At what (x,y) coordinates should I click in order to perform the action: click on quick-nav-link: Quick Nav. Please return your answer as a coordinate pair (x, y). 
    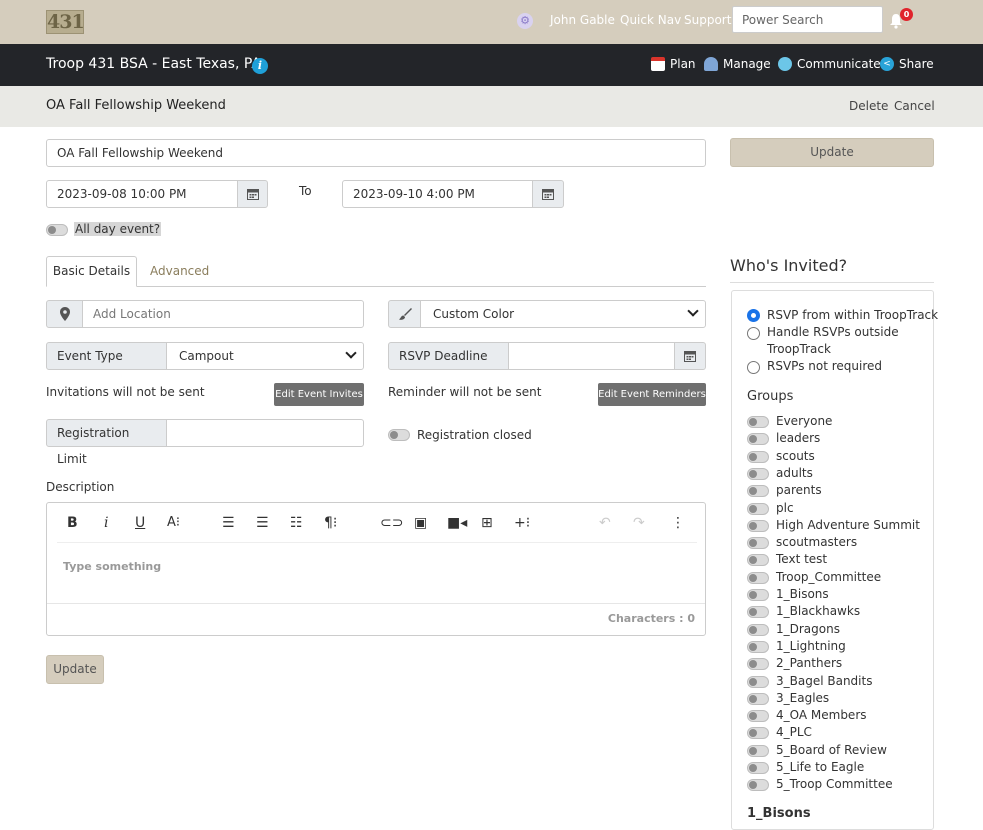
    Looking at the image, I should click on (650, 20).